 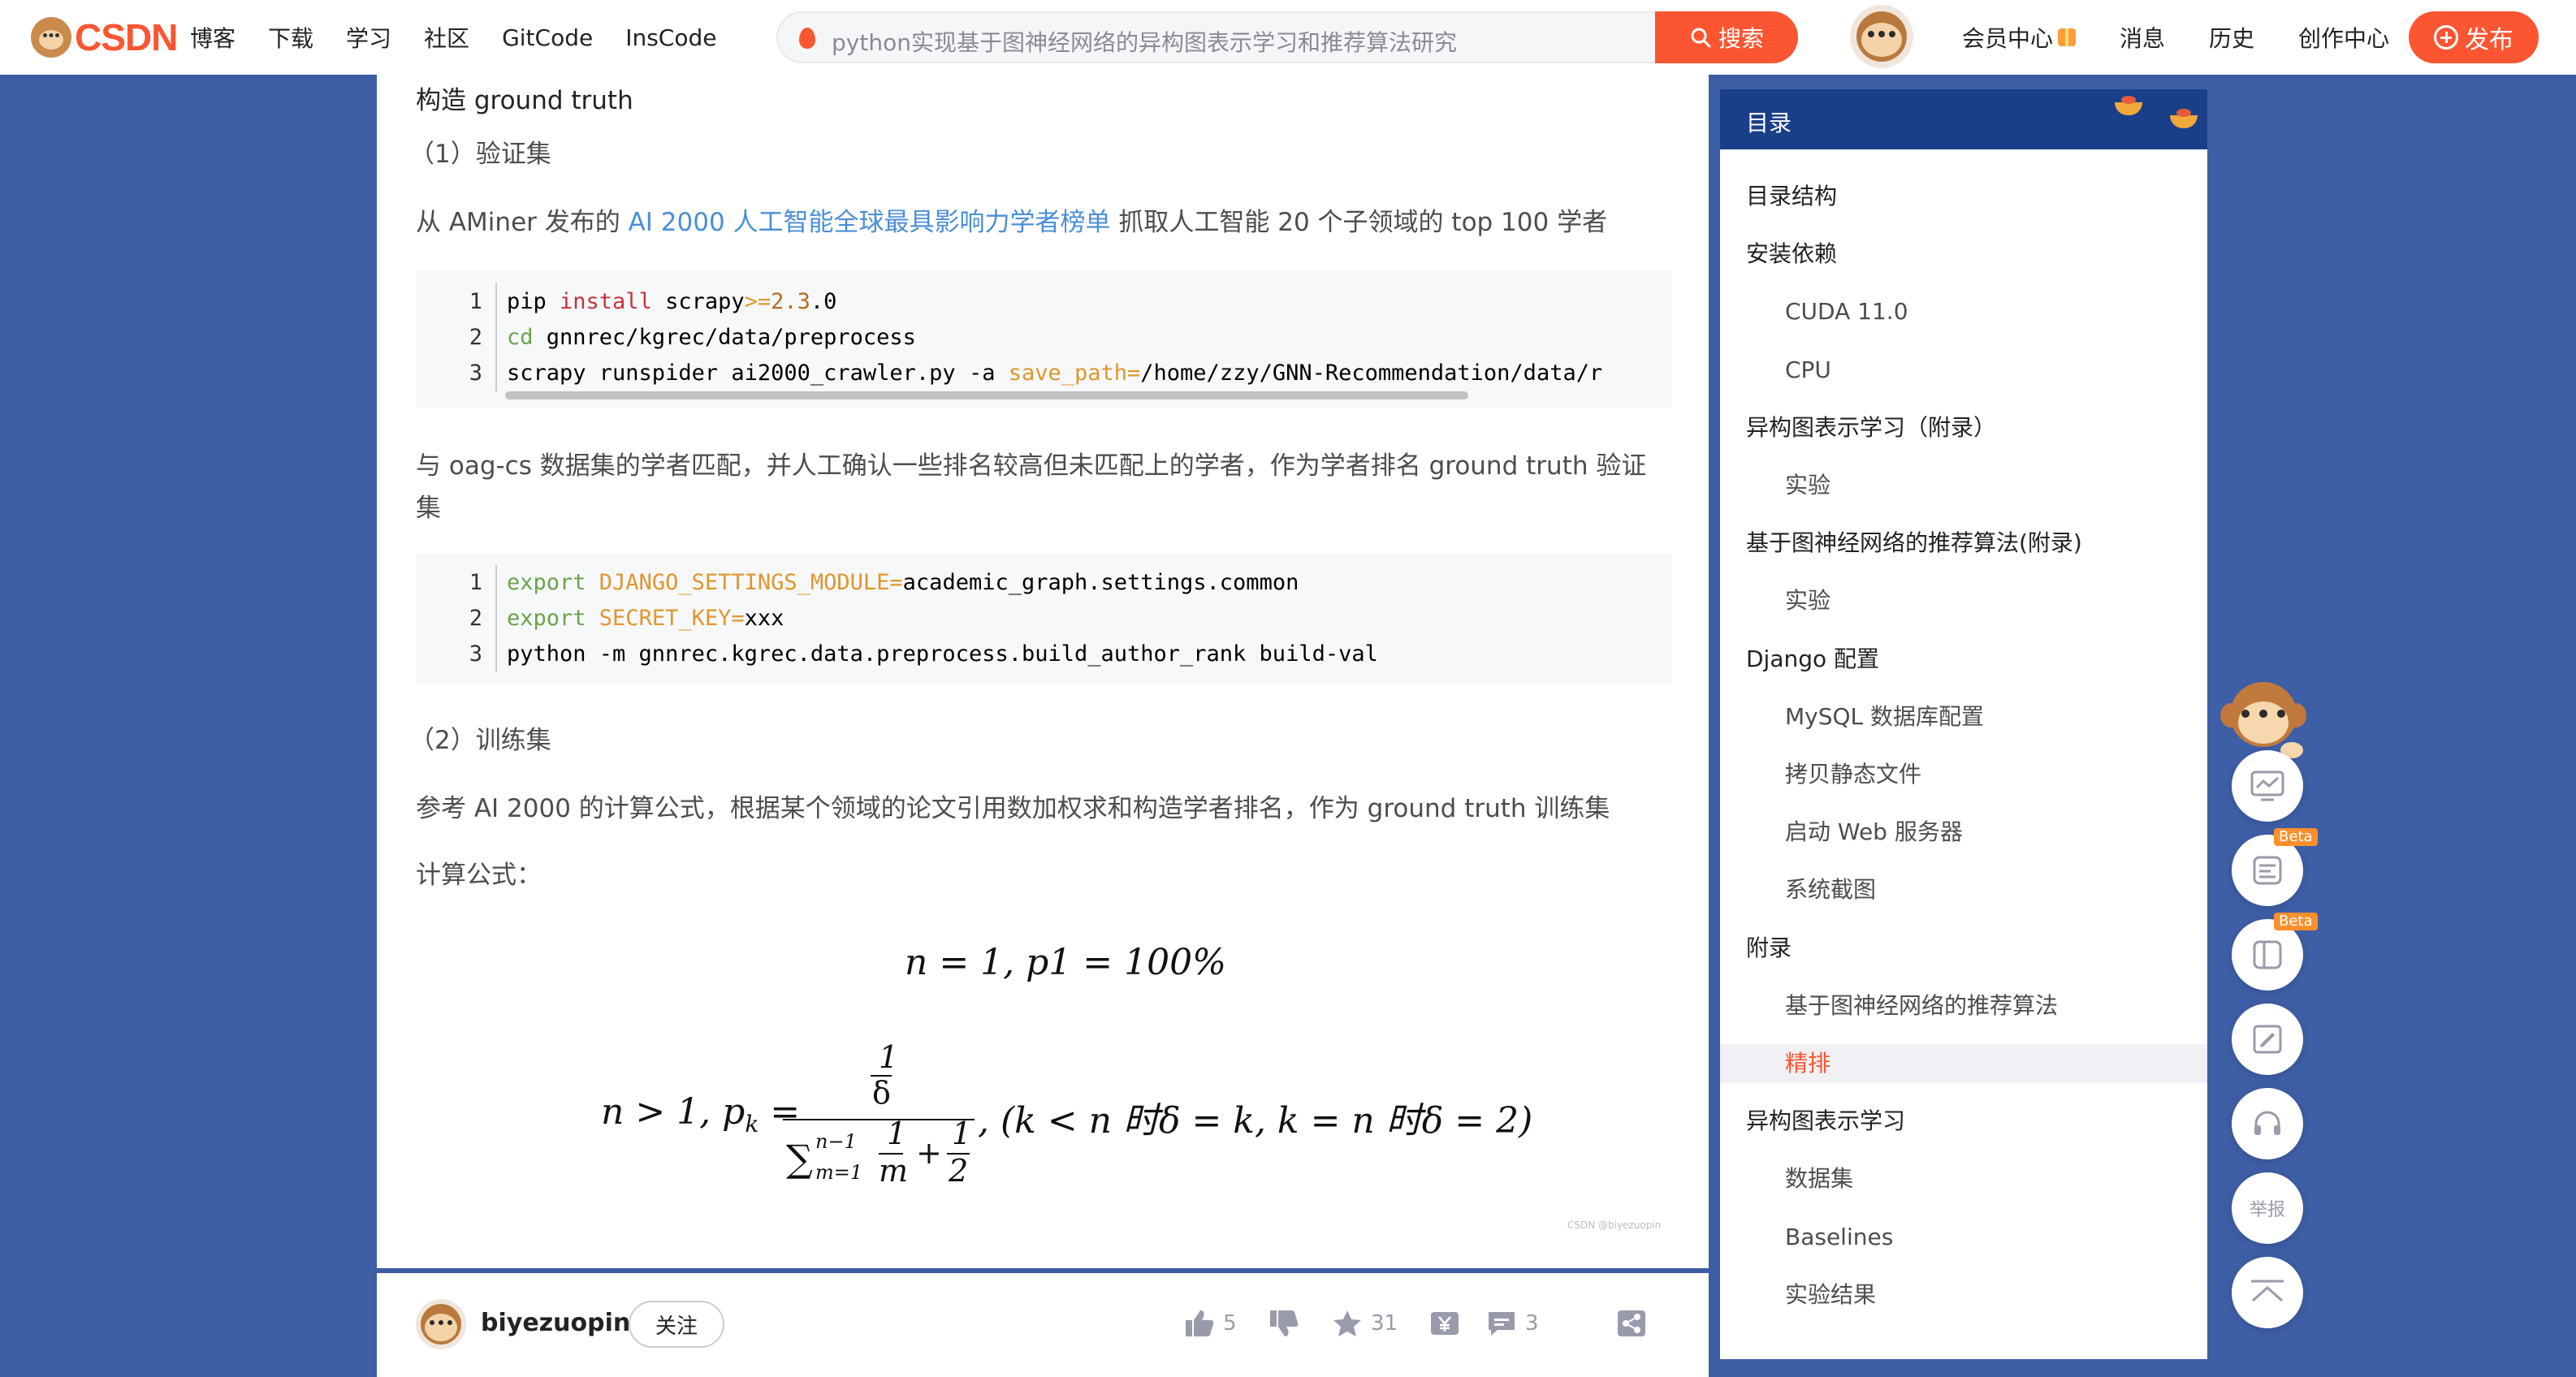 What do you see at coordinates (751, 582) in the screenshot?
I see `code-token: DJANGO_SETTINGS_MODULE=` at bounding box center [751, 582].